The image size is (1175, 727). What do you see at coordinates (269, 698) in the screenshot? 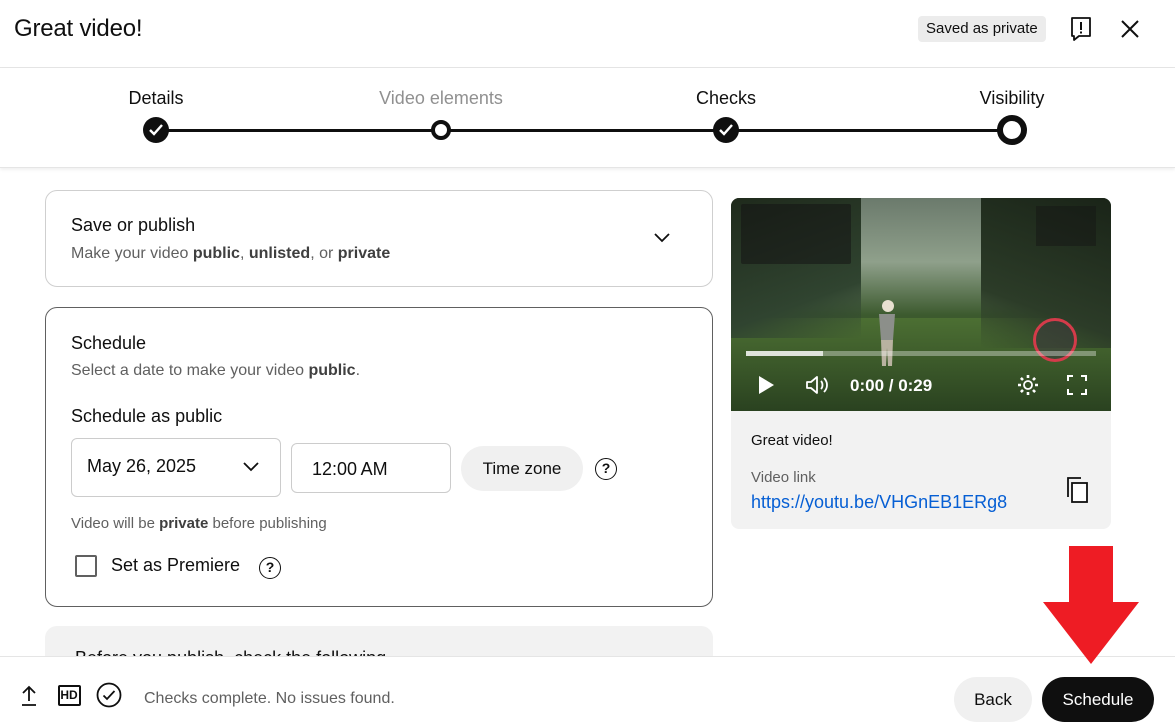
I see `checks-status-text: Checks complete. No issues found.` at bounding box center [269, 698].